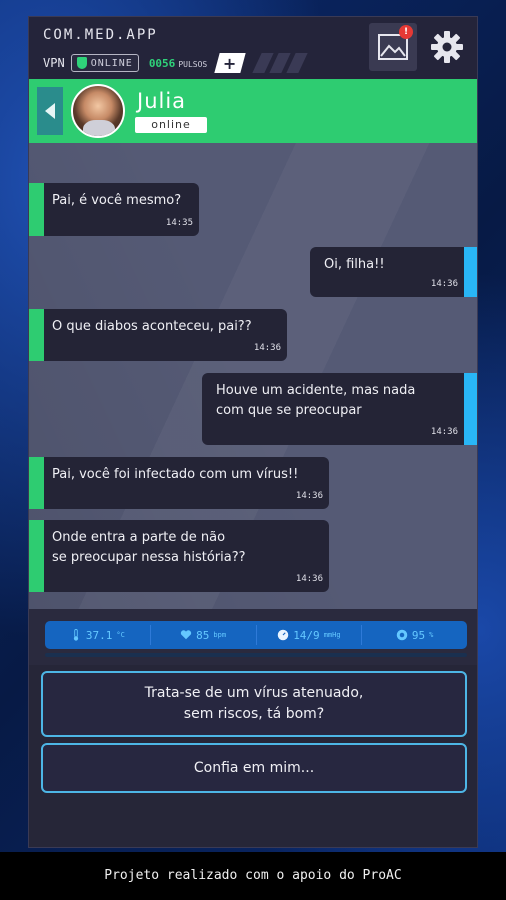  What do you see at coordinates (406, 32) in the screenshot?
I see `notification-badge: !` at bounding box center [406, 32].